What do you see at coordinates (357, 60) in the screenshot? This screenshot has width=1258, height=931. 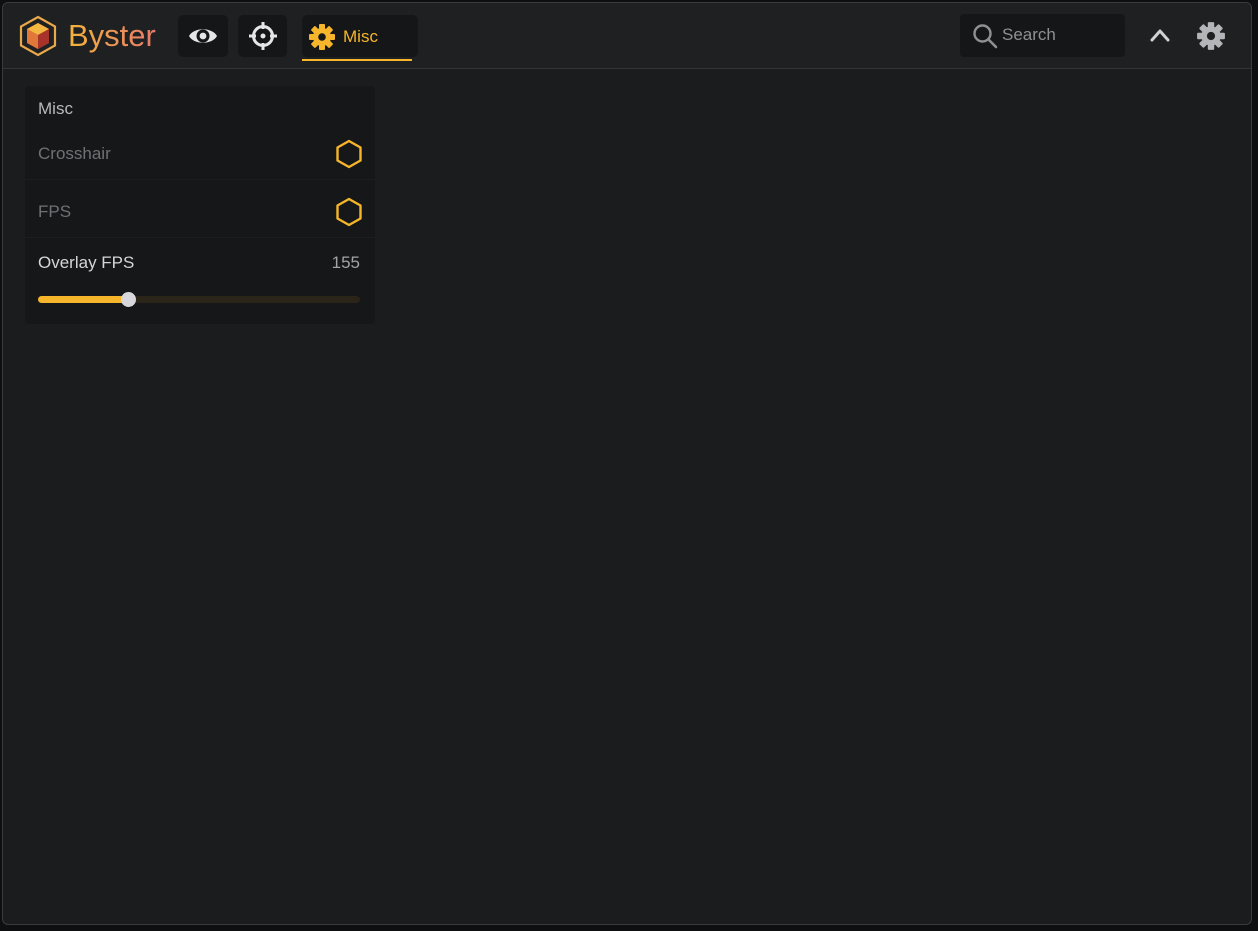 I see `active-tab-indicator` at bounding box center [357, 60].